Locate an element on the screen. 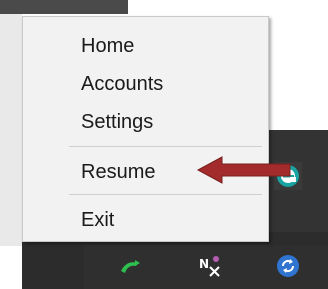  tray-icons: N is located at coordinates (209, 266).